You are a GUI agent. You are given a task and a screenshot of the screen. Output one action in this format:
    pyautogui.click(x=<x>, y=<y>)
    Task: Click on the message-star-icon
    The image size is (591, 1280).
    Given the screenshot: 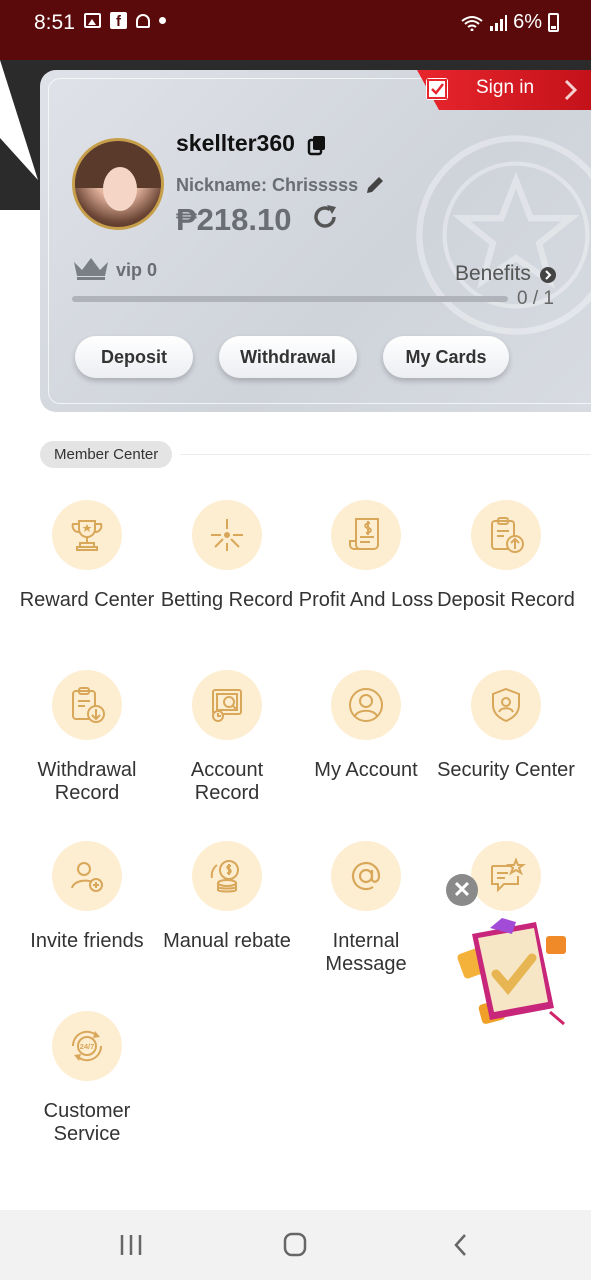 What is the action you would take?
    pyautogui.click(x=506, y=876)
    